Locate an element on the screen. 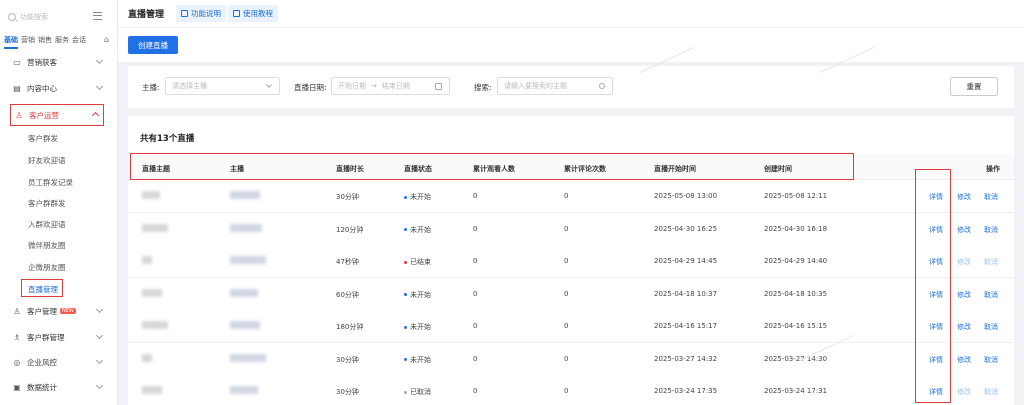 Image resolution: width=1024 pixels, height=405 pixels. sub-item: 微伴朋友圈 is located at coordinates (47, 245).